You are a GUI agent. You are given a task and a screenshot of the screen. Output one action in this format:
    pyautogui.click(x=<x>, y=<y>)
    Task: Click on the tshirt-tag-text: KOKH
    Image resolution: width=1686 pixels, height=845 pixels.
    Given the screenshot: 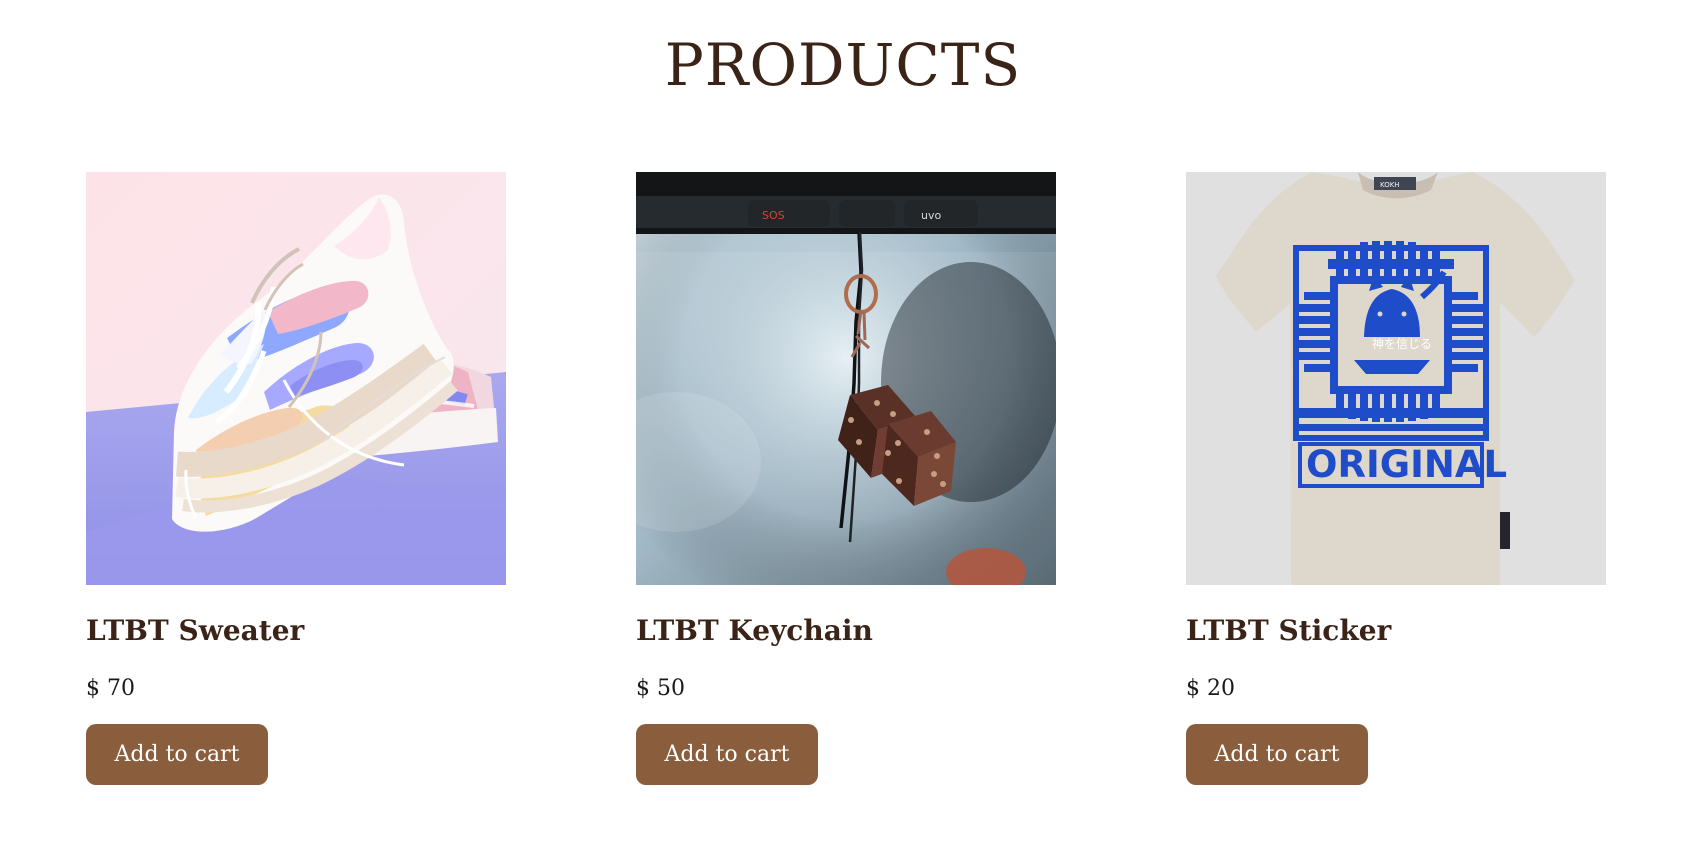 What is the action you would take?
    pyautogui.click(x=1390, y=185)
    